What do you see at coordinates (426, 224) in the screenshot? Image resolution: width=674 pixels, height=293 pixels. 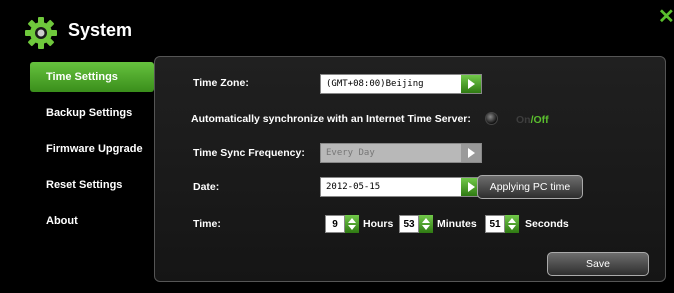 I see `minutes-stepper-arrows` at bounding box center [426, 224].